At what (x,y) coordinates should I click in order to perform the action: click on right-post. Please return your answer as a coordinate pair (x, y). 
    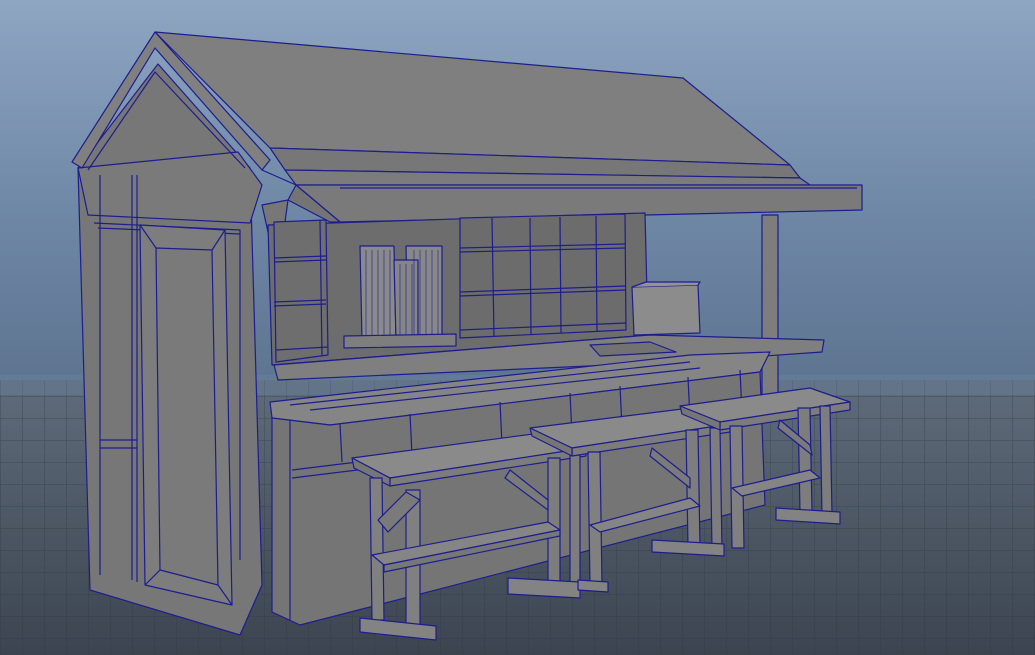
    Looking at the image, I should click on (770, 306).